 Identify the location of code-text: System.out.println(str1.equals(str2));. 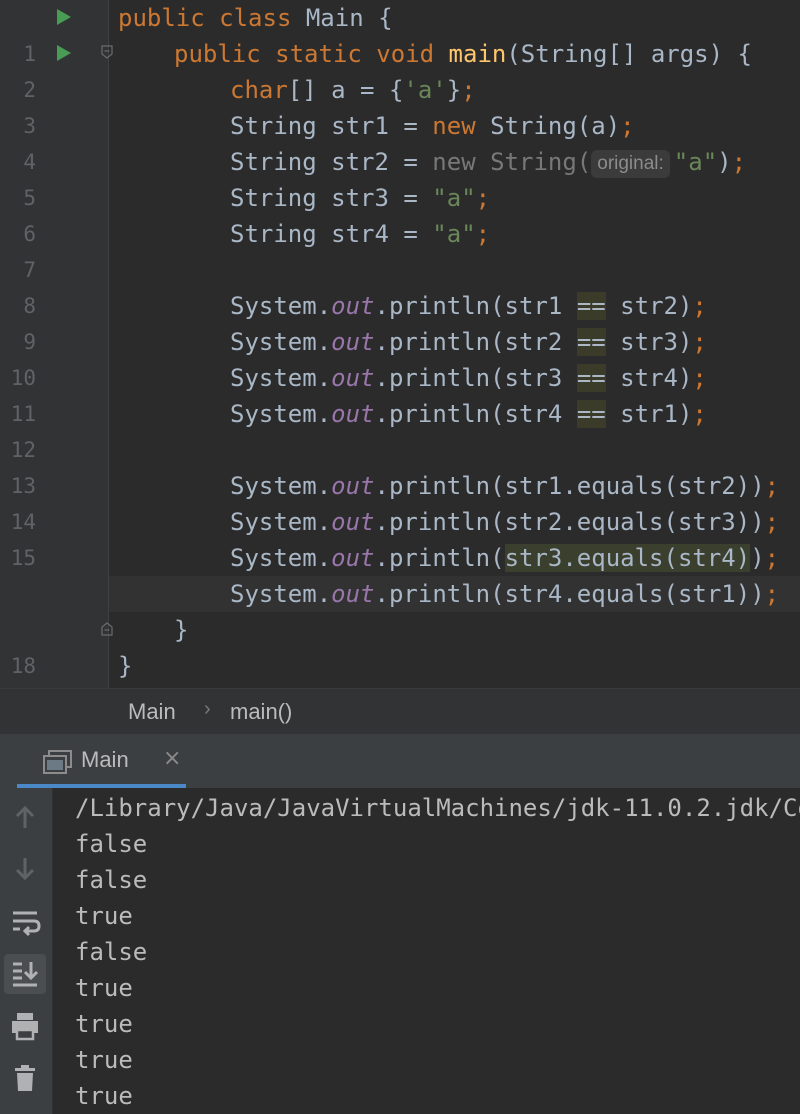
(505, 486).